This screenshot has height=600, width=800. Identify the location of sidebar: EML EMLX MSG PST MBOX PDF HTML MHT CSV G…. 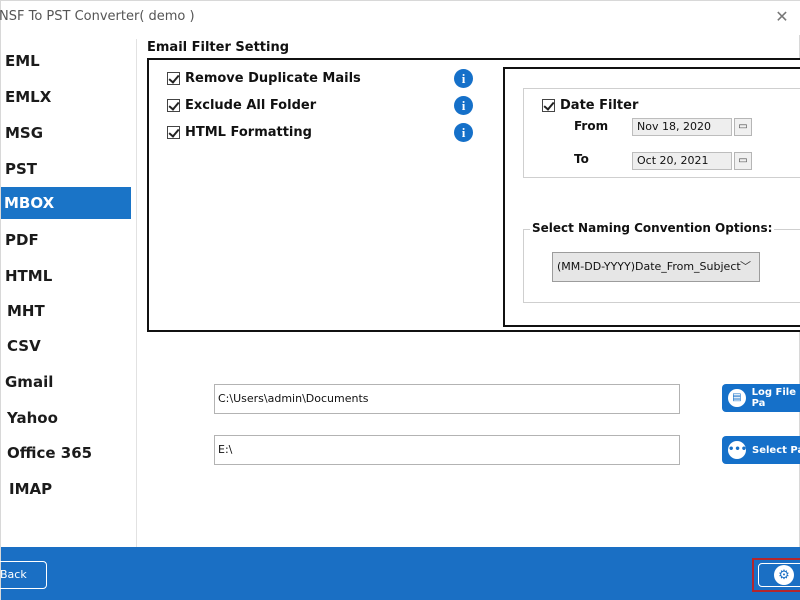
(69, 293).